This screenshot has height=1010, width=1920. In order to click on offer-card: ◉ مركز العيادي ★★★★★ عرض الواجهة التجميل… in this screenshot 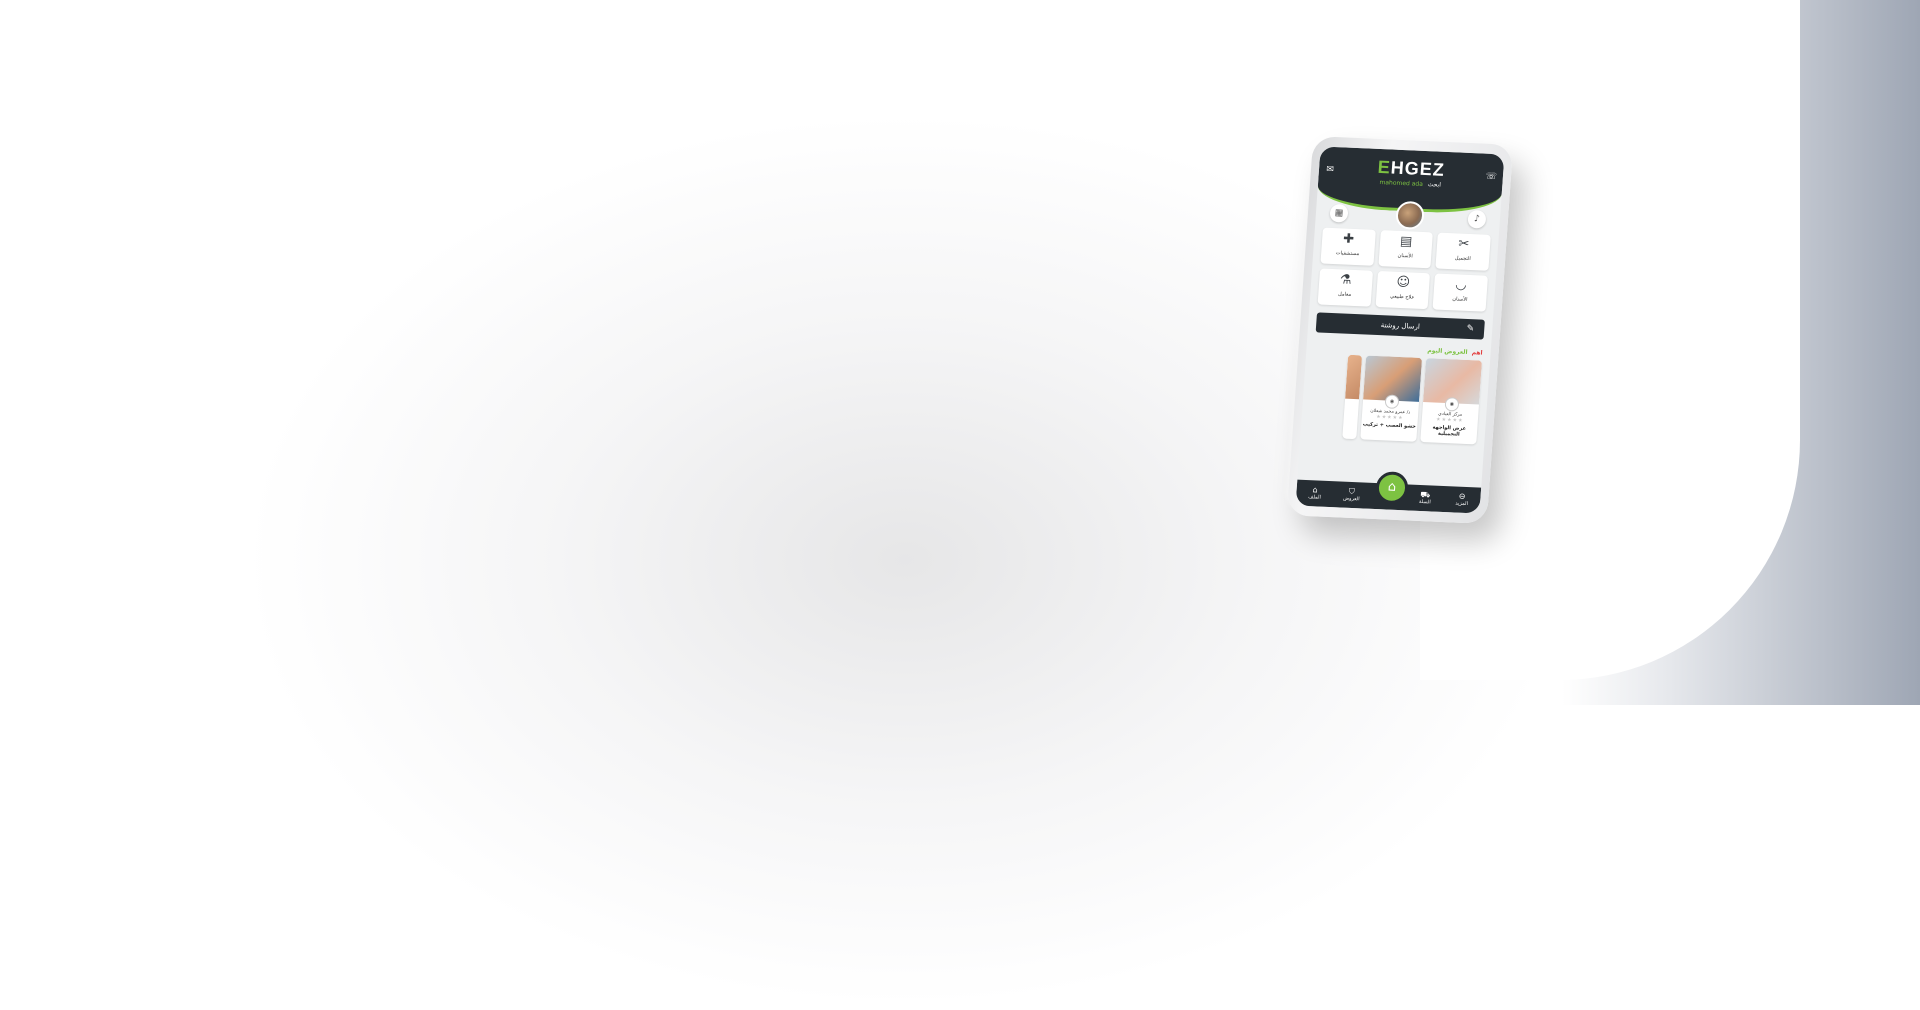, I will do `click(1451, 401)`.